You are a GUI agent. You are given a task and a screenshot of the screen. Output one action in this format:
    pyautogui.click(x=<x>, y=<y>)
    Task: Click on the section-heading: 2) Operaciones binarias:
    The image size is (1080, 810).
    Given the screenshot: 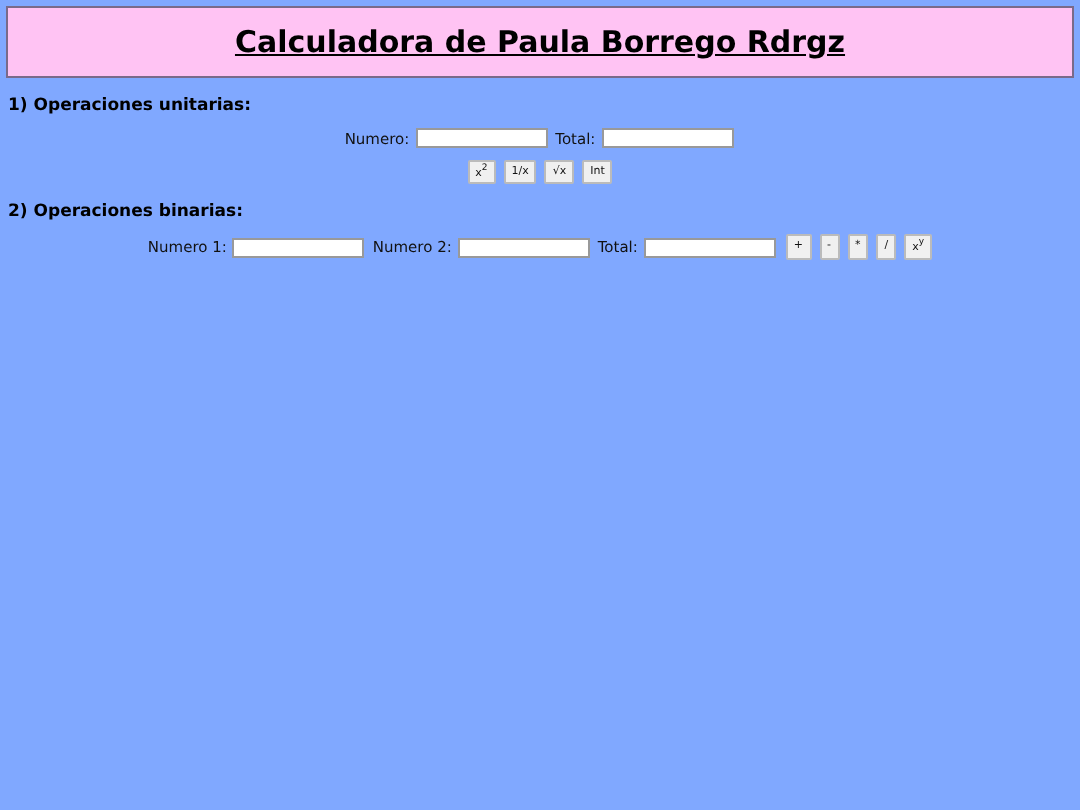 What is the action you would take?
    pyautogui.click(x=126, y=212)
    